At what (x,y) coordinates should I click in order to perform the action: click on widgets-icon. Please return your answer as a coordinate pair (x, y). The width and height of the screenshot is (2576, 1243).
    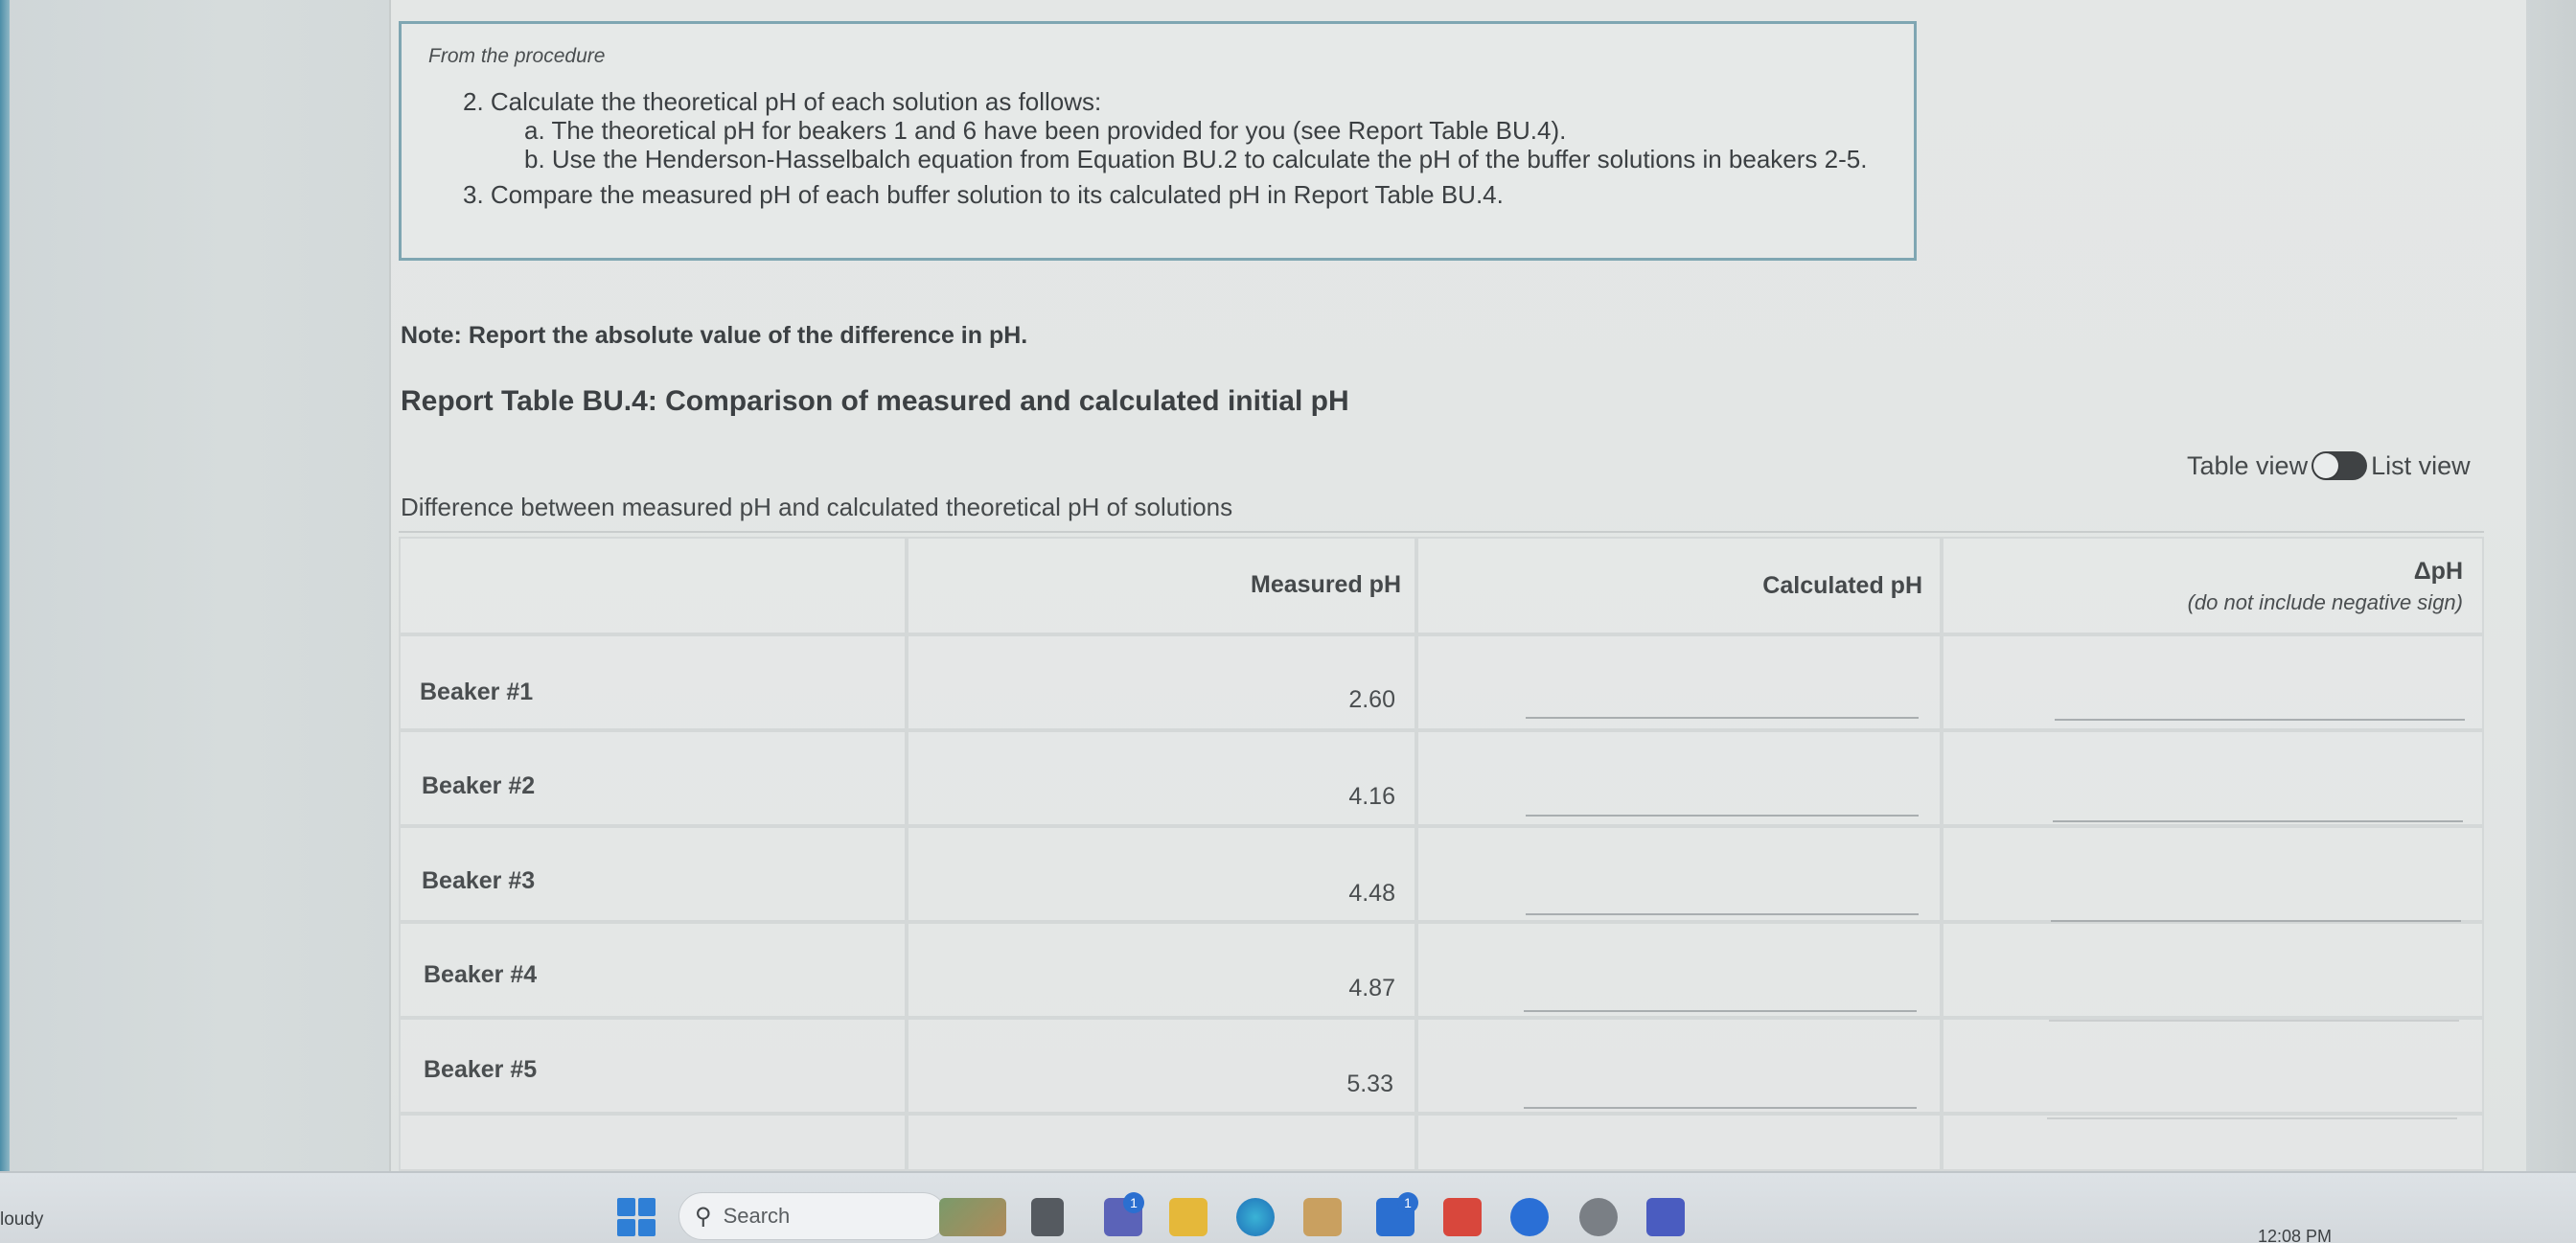
    Looking at the image, I should click on (972, 1217).